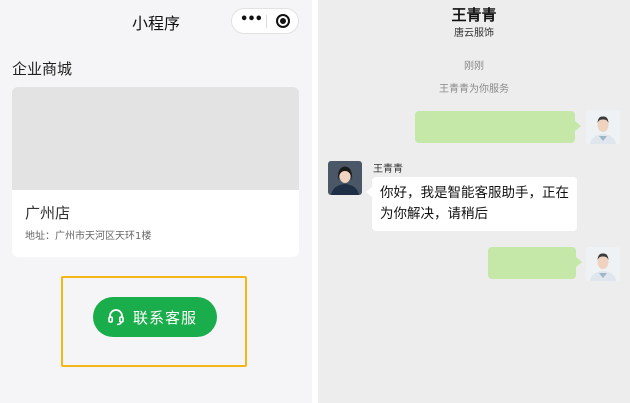 The width and height of the screenshot is (630, 403). Describe the element at coordinates (388, 169) in the screenshot. I see `agent-name: 王青青` at that location.